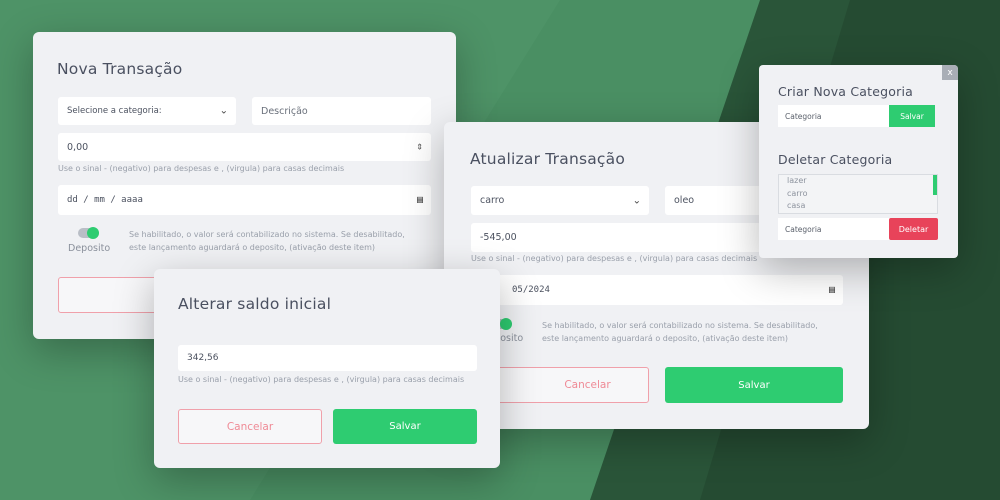 The height and width of the screenshot is (500, 1000). I want to click on category-option: casa, so click(858, 206).